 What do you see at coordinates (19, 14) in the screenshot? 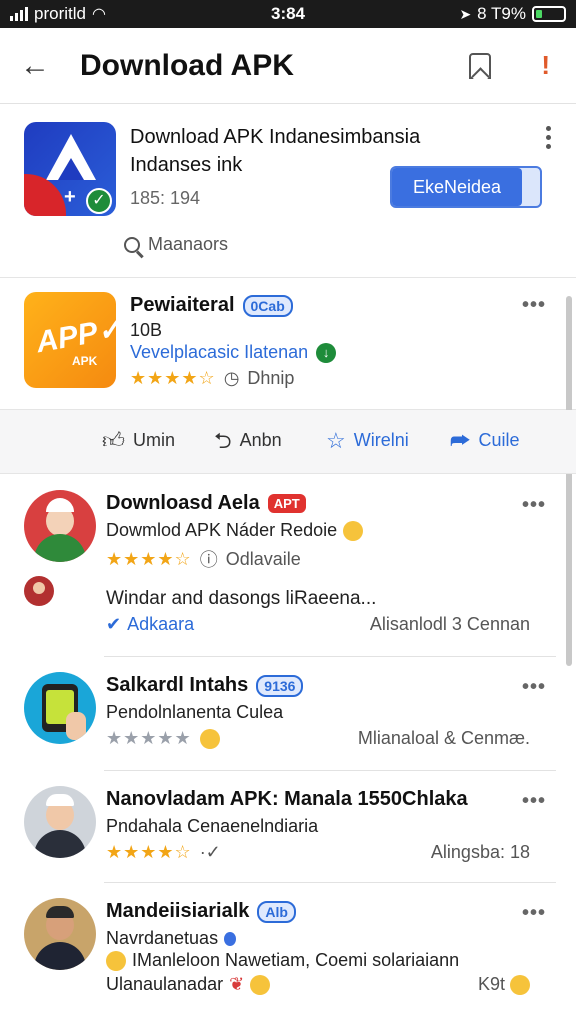
I see `signal-icon` at bounding box center [19, 14].